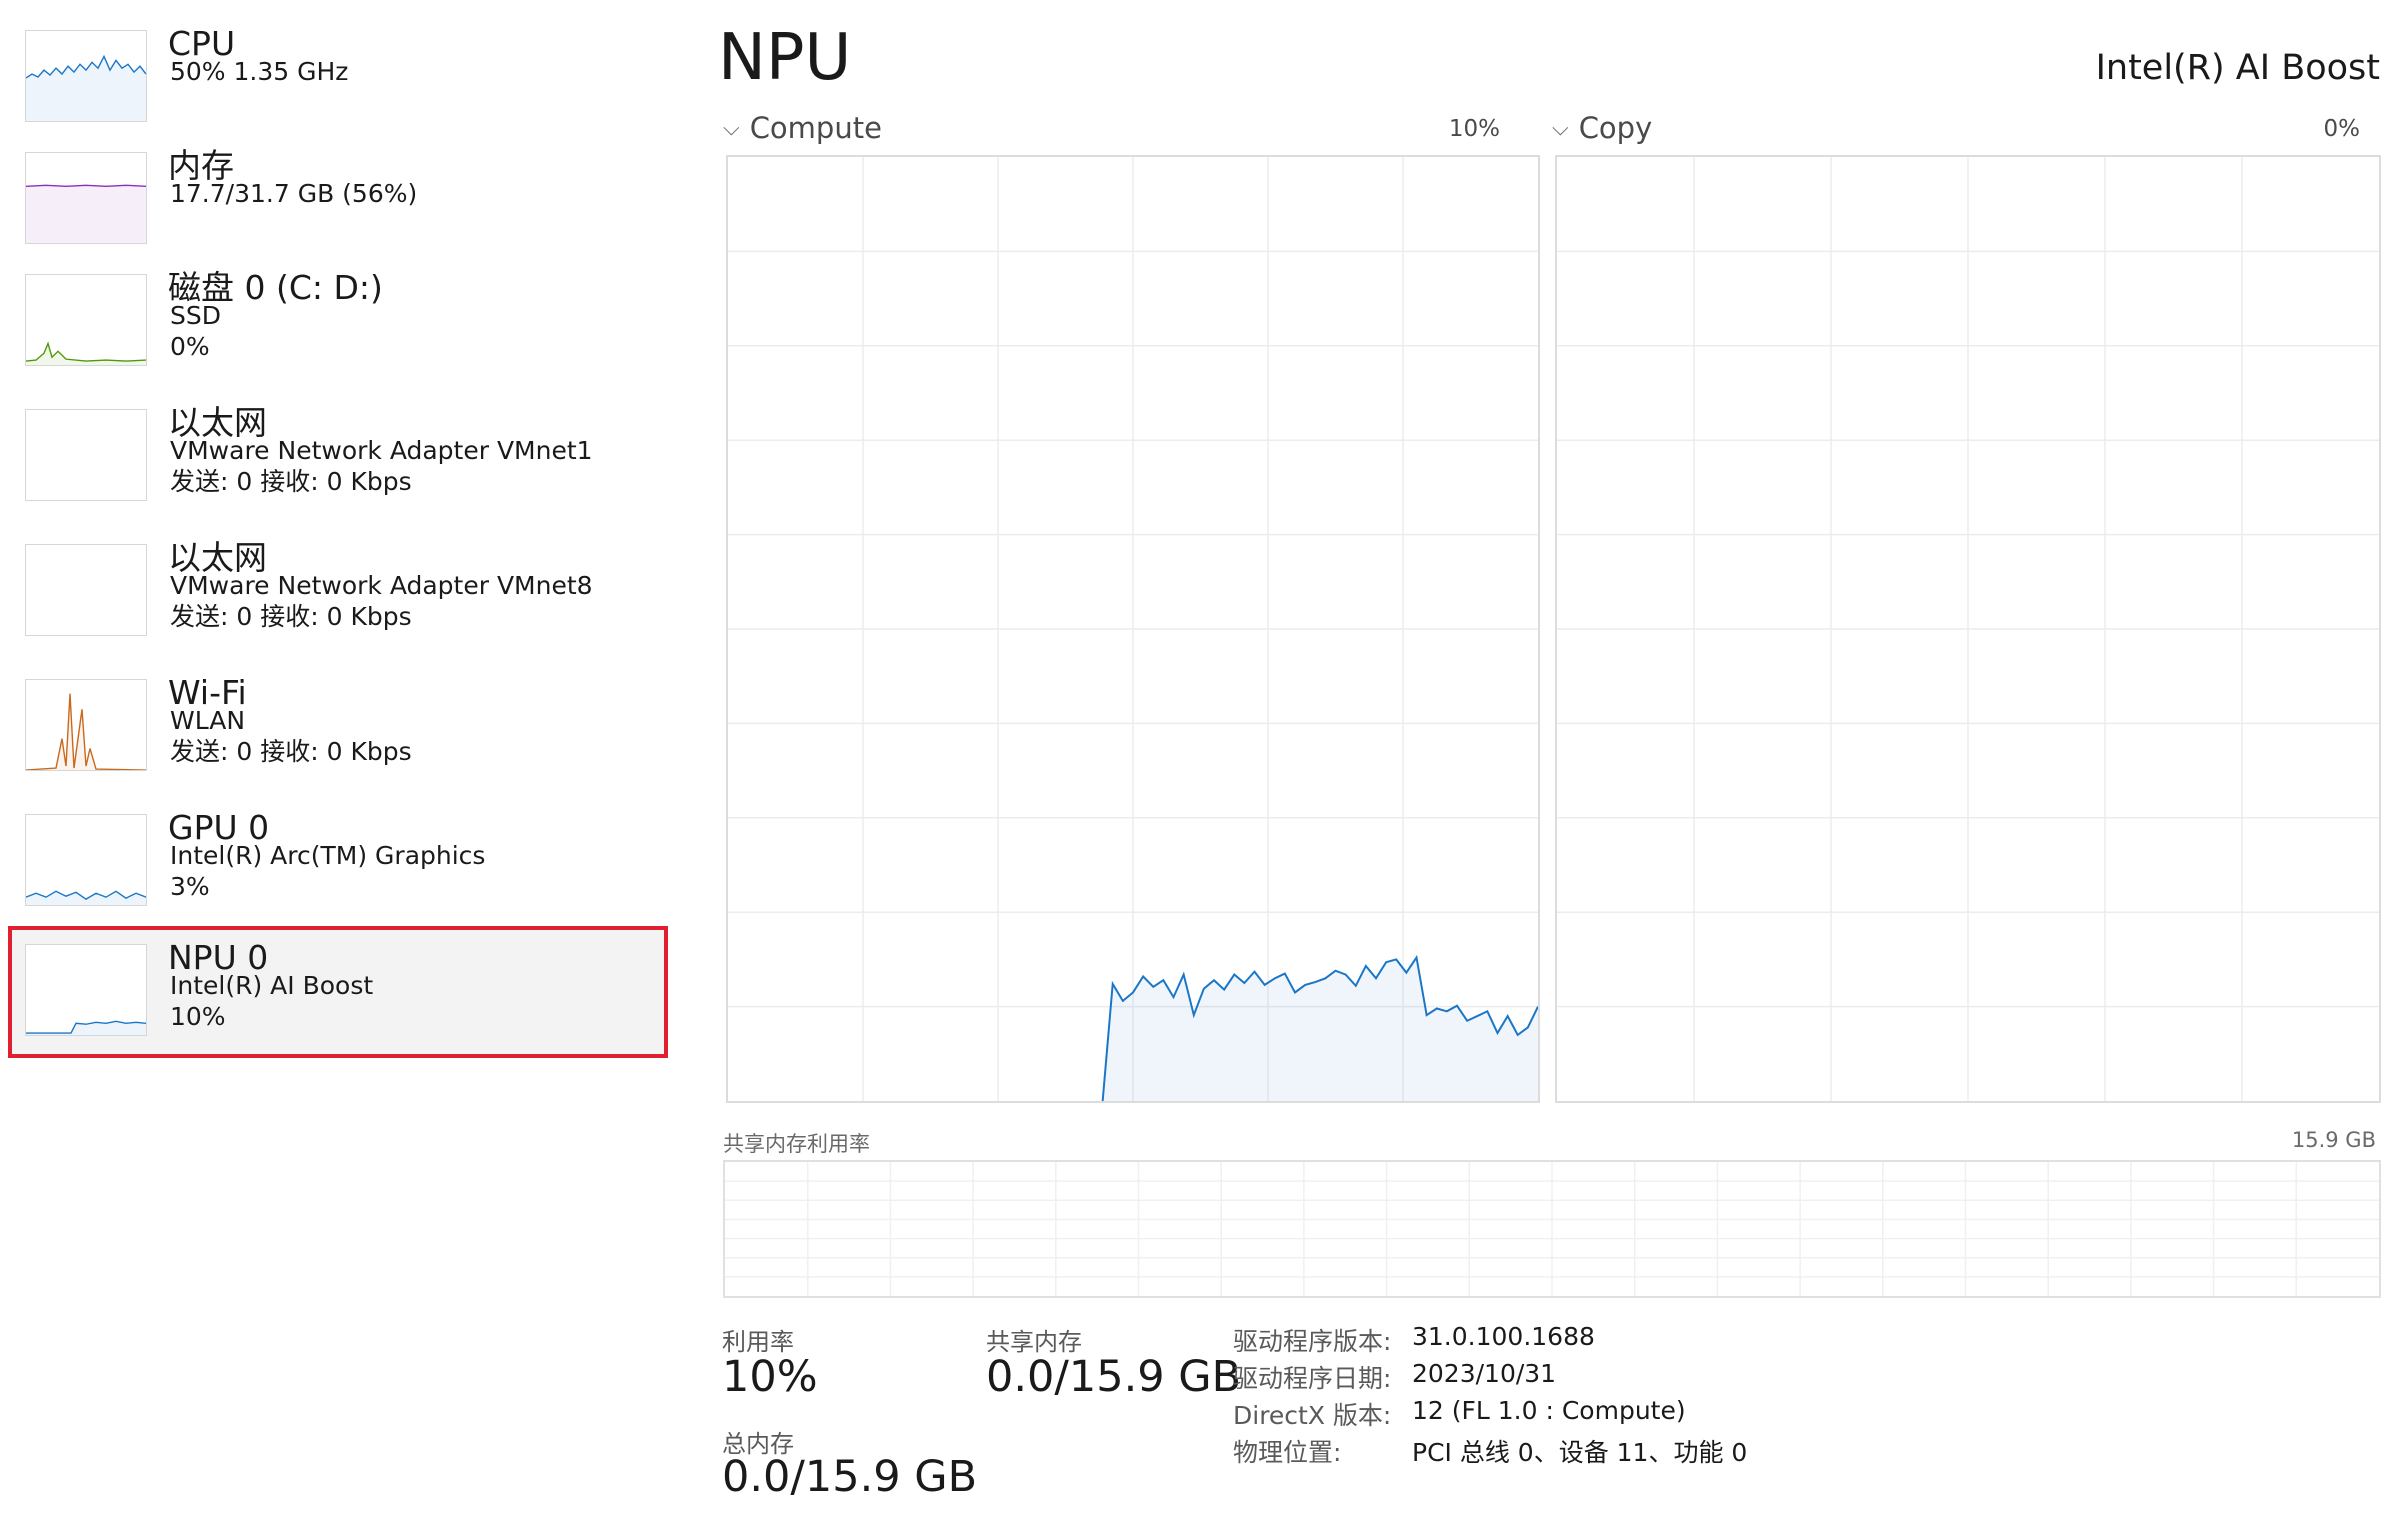 The width and height of the screenshot is (2398, 1525). What do you see at coordinates (796, 1144) in the screenshot?
I see `shared-memory-label: 共享内存利用率` at bounding box center [796, 1144].